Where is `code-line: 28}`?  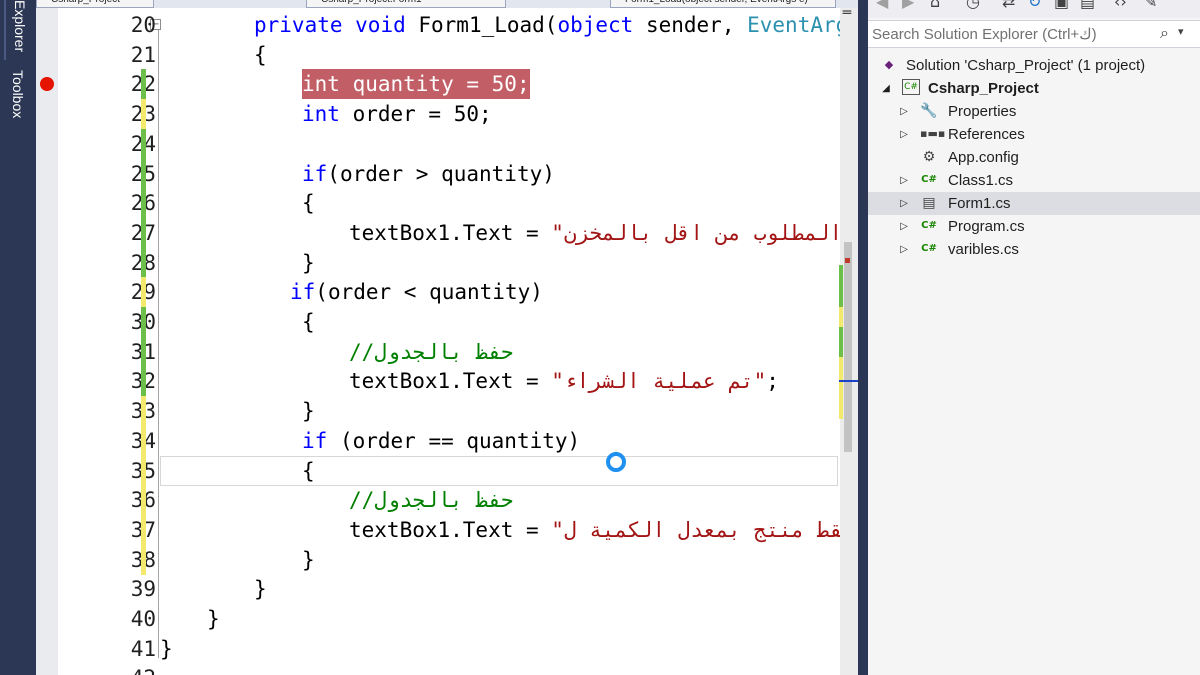
code-line: 28} is located at coordinates (447, 262).